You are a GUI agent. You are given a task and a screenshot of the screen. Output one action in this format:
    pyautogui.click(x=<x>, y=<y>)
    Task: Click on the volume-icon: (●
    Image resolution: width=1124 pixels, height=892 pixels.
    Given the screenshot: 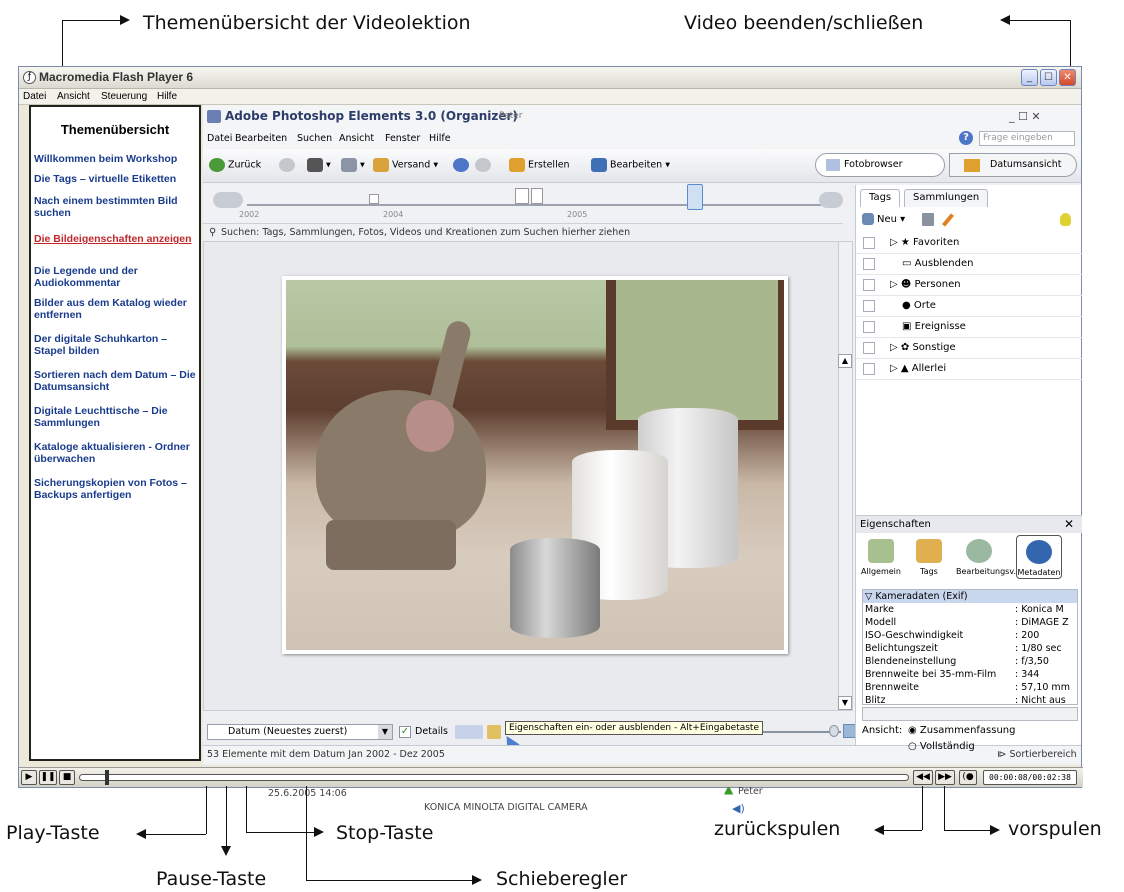 What is the action you would take?
    pyautogui.click(x=968, y=777)
    